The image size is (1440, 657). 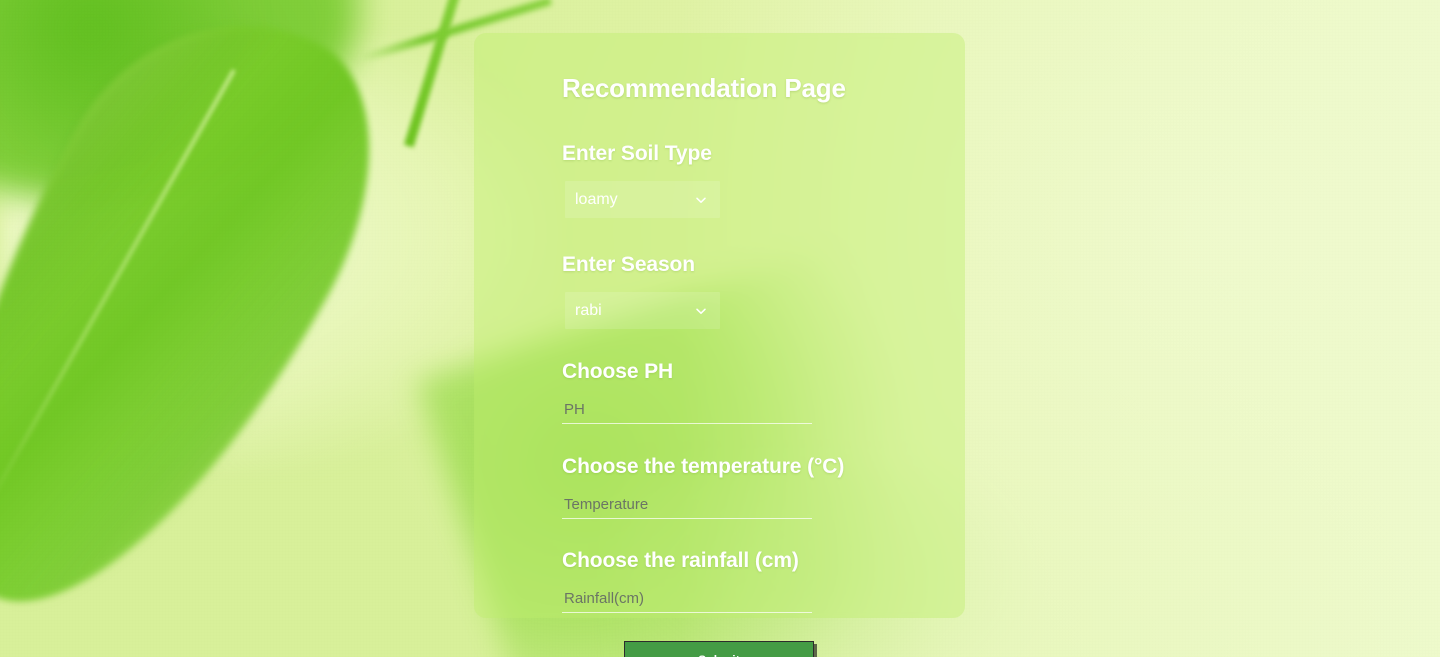 I want to click on season-label: Enter Season, so click(x=629, y=264).